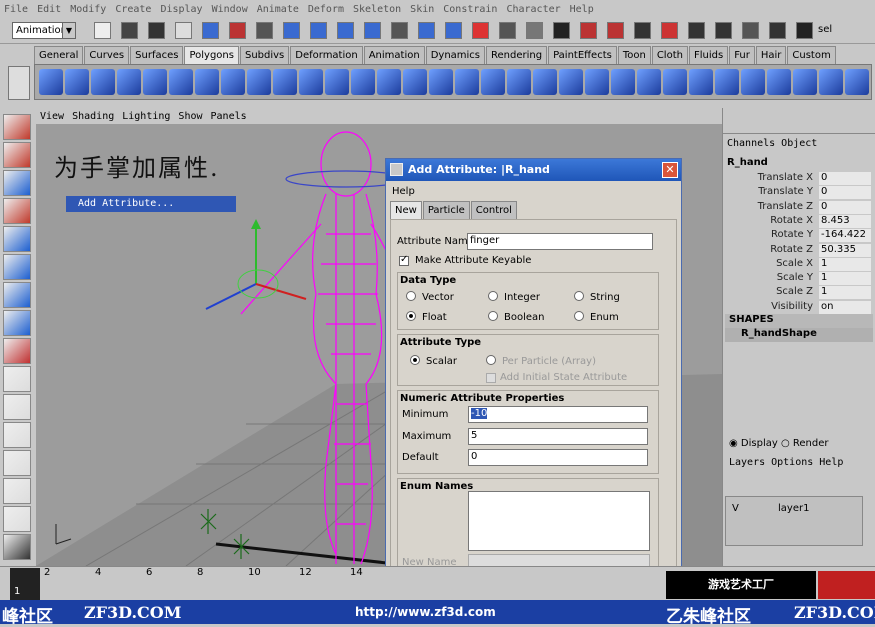 Image resolution: width=875 pixels, height=627 pixels. What do you see at coordinates (793, 508) in the screenshot?
I see `layer-name: layer1` at bounding box center [793, 508].